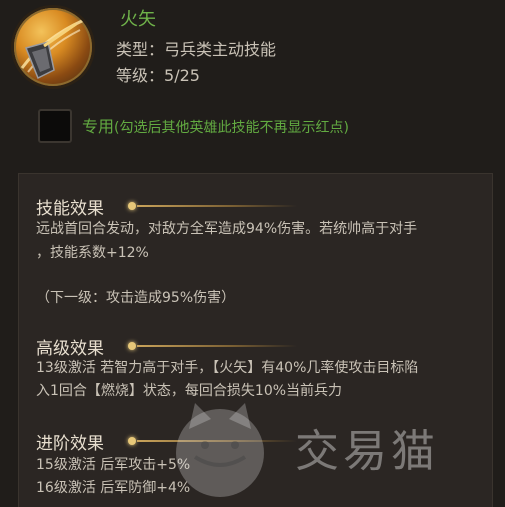  I want to click on skill-type-value: 弓兵类主动技能, so click(220, 49).